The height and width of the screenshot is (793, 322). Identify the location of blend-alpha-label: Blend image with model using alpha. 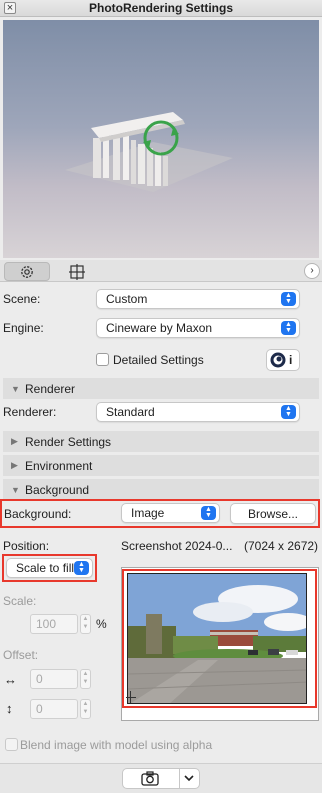
(116, 745).